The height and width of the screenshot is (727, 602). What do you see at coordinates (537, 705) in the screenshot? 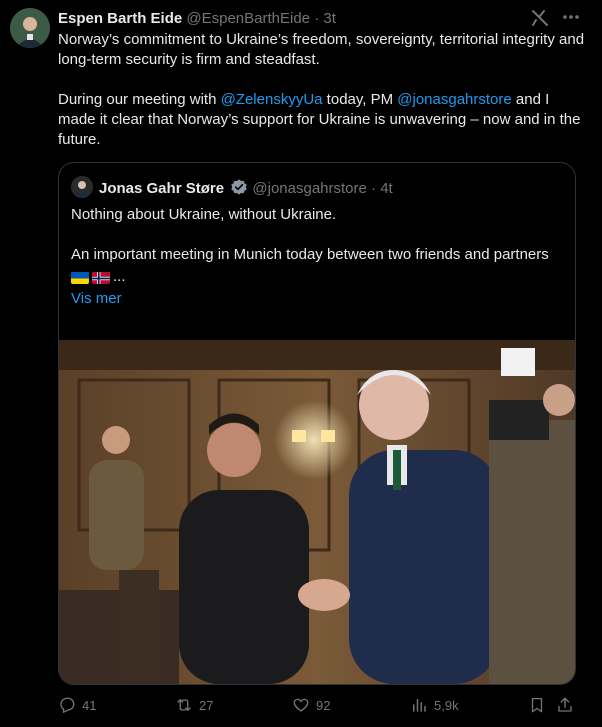
I see `bookmark-icon` at bounding box center [537, 705].